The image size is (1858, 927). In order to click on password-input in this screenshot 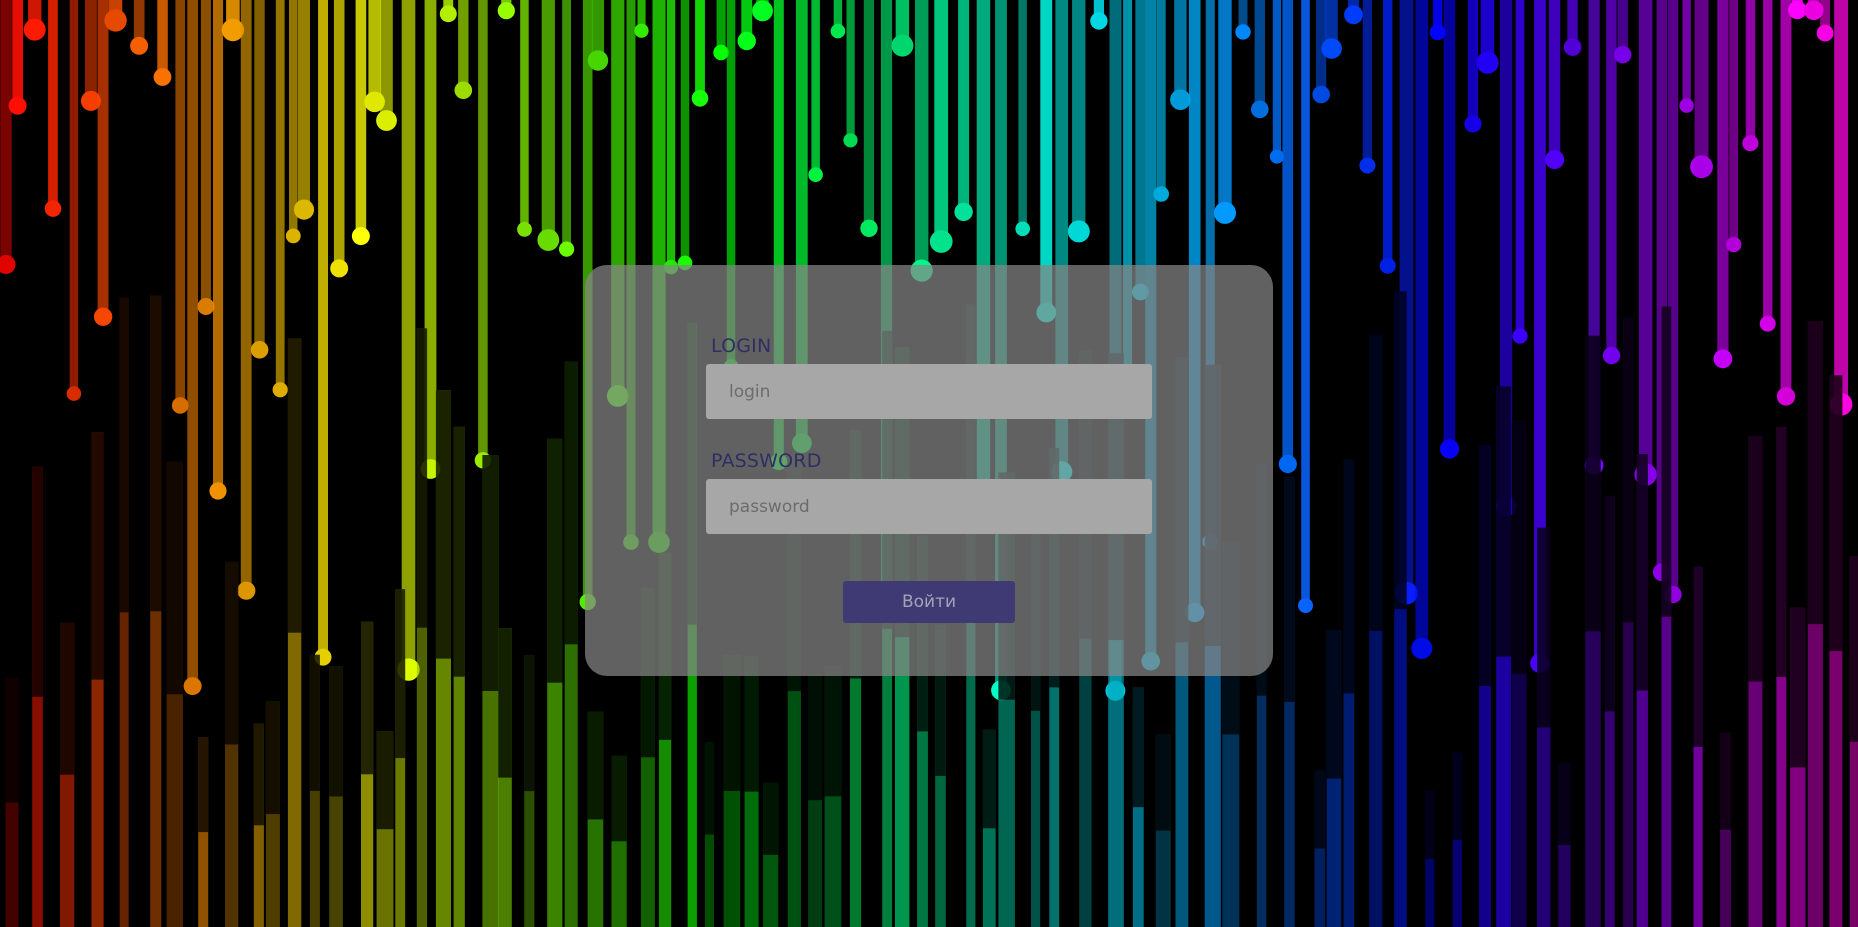, I will do `click(929, 506)`.